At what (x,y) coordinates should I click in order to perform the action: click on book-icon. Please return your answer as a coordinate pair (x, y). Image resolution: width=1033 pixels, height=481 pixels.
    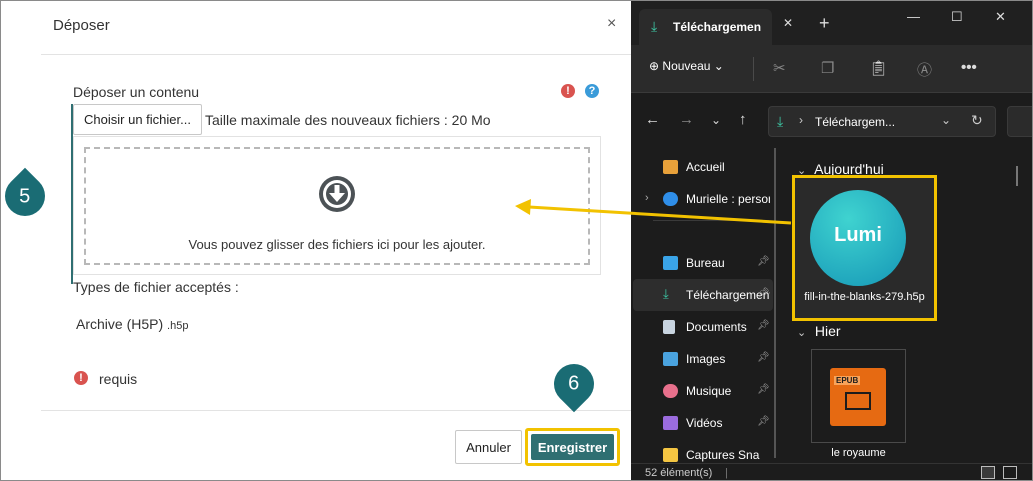
    Looking at the image, I should click on (858, 401).